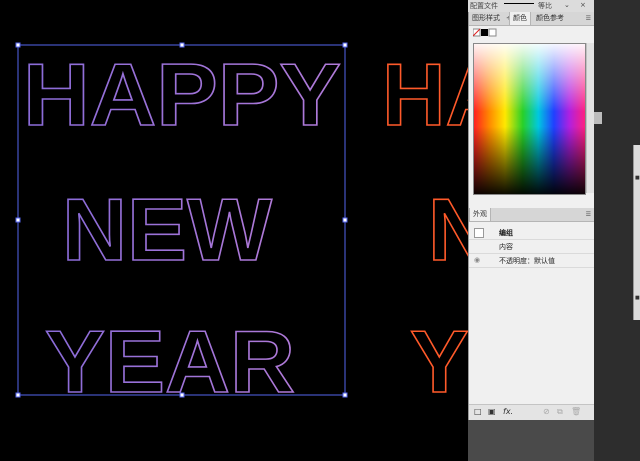 This screenshot has height=461, width=640. What do you see at coordinates (484, 6) in the screenshot?
I see `profile-label: 配置文件` at bounding box center [484, 6].